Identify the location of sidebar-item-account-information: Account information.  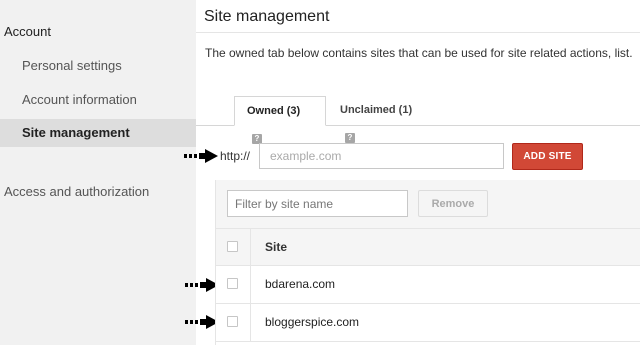
(79, 99).